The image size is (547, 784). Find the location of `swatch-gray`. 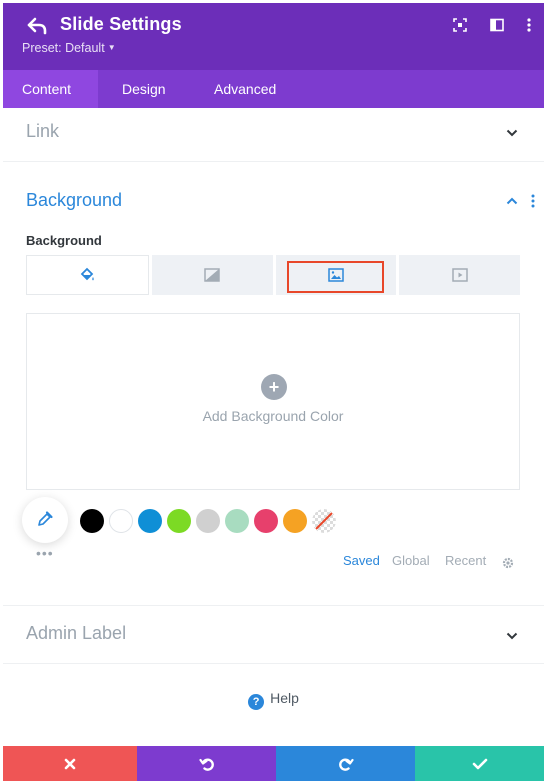

swatch-gray is located at coordinates (208, 521).